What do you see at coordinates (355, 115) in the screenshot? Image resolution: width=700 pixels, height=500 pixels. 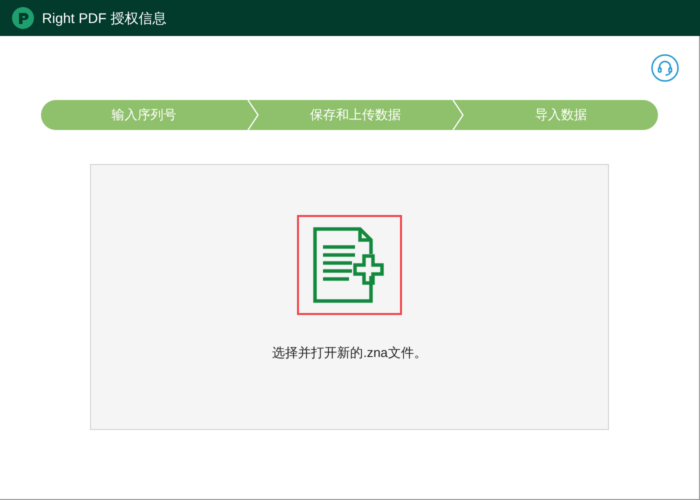 I see `step-label: 保存和上传数据` at bounding box center [355, 115].